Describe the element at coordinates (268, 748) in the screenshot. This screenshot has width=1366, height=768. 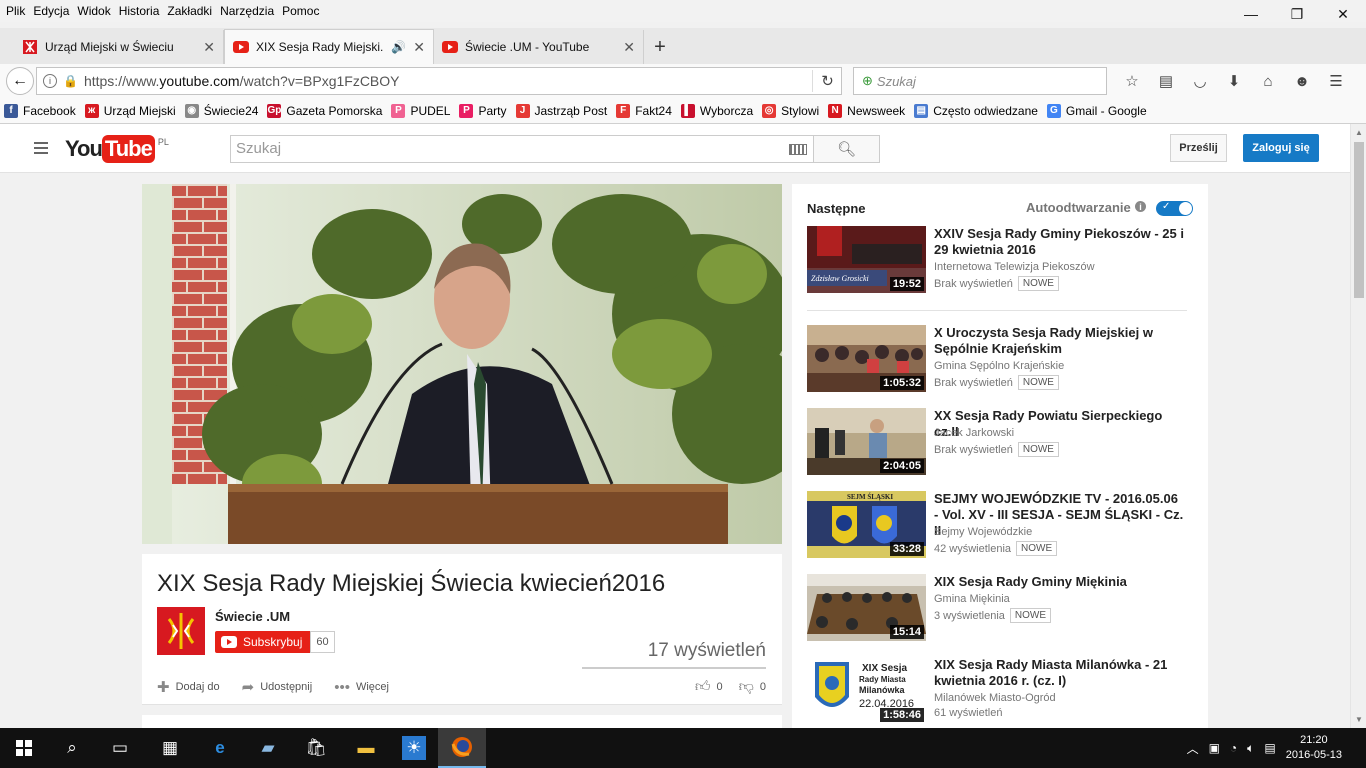
I see `notes-app-icon: ▰` at that location.